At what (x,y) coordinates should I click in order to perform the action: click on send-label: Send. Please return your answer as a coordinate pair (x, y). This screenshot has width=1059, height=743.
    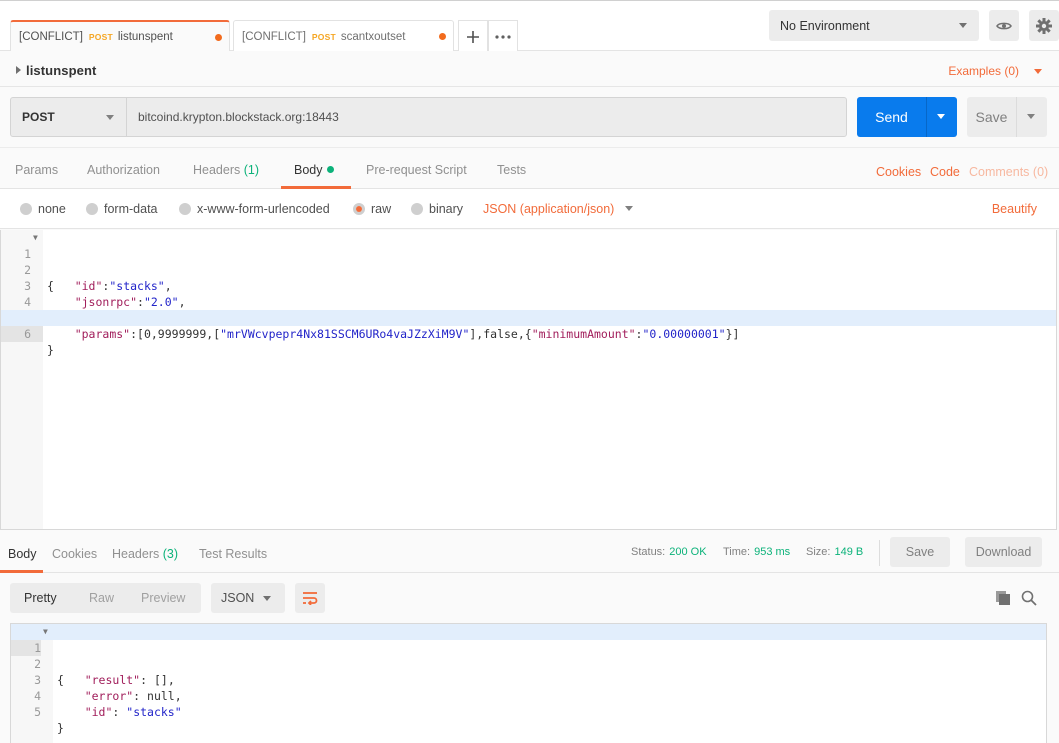
    Looking at the image, I should click on (891, 117).